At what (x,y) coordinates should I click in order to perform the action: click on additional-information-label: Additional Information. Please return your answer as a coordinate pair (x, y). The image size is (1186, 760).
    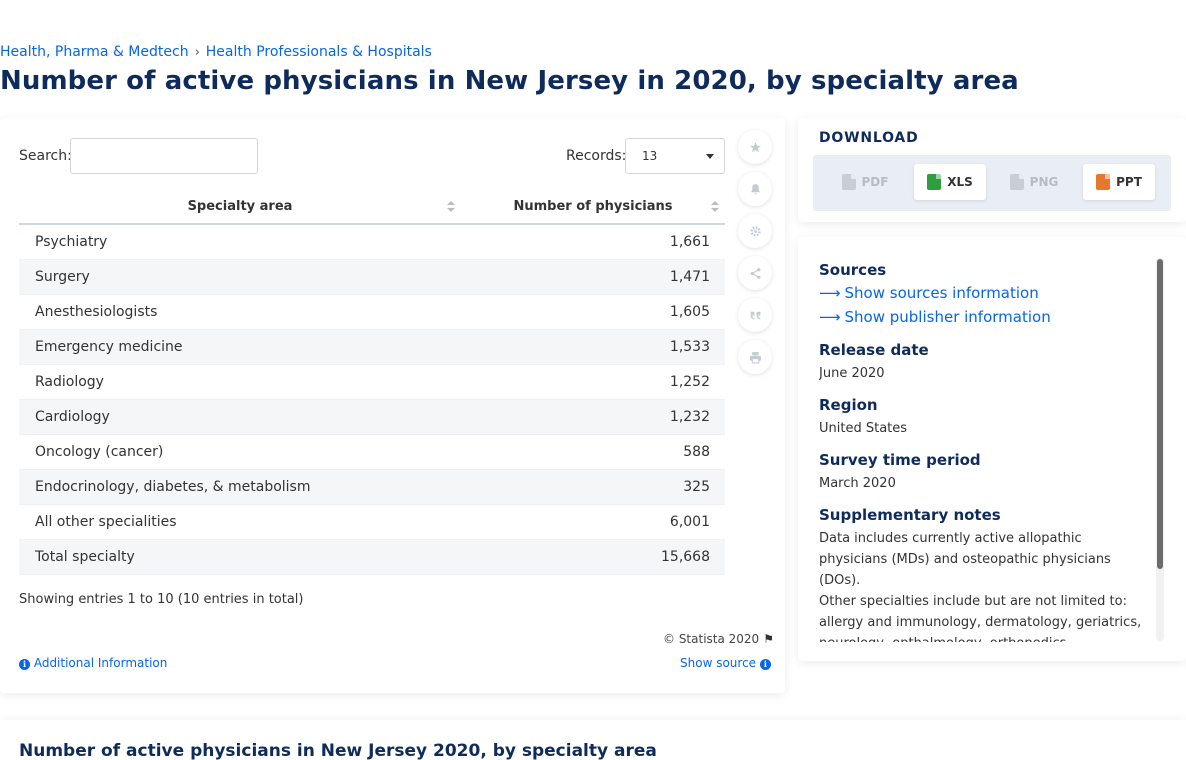
    Looking at the image, I should click on (100, 663).